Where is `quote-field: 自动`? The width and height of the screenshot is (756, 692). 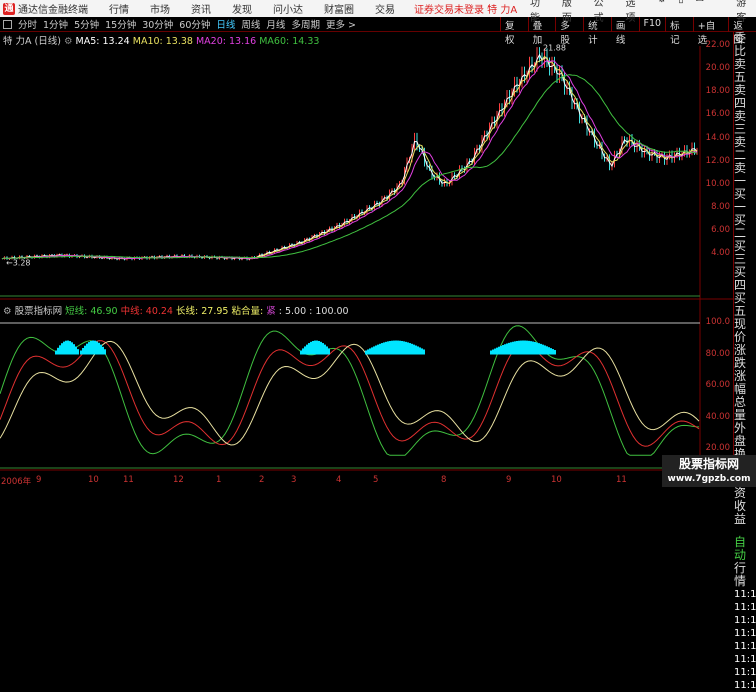 quote-field: 自动 is located at coordinates (740, 548).